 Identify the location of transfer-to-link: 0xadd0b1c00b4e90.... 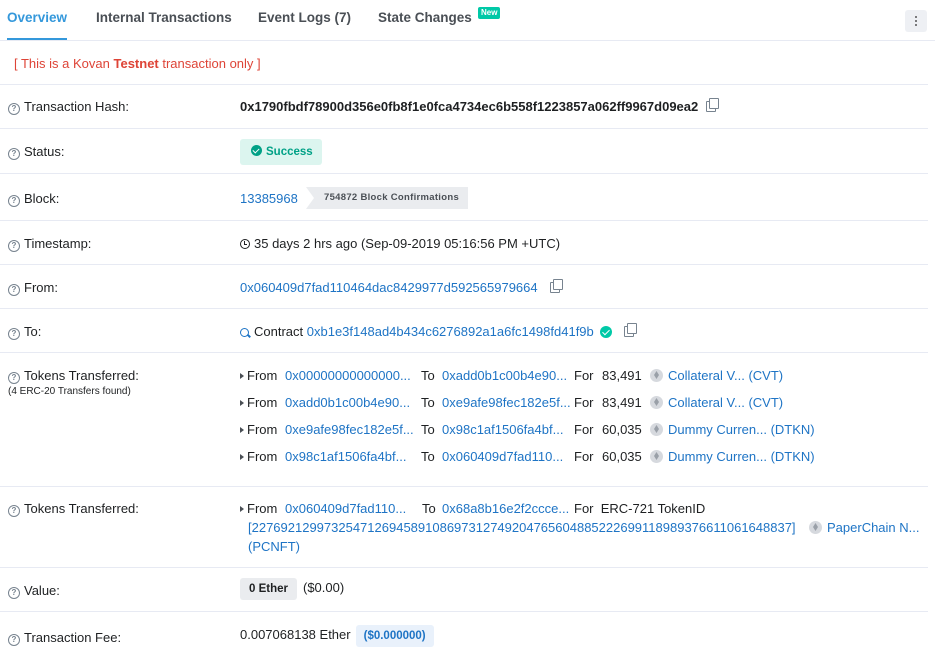
(504, 375).